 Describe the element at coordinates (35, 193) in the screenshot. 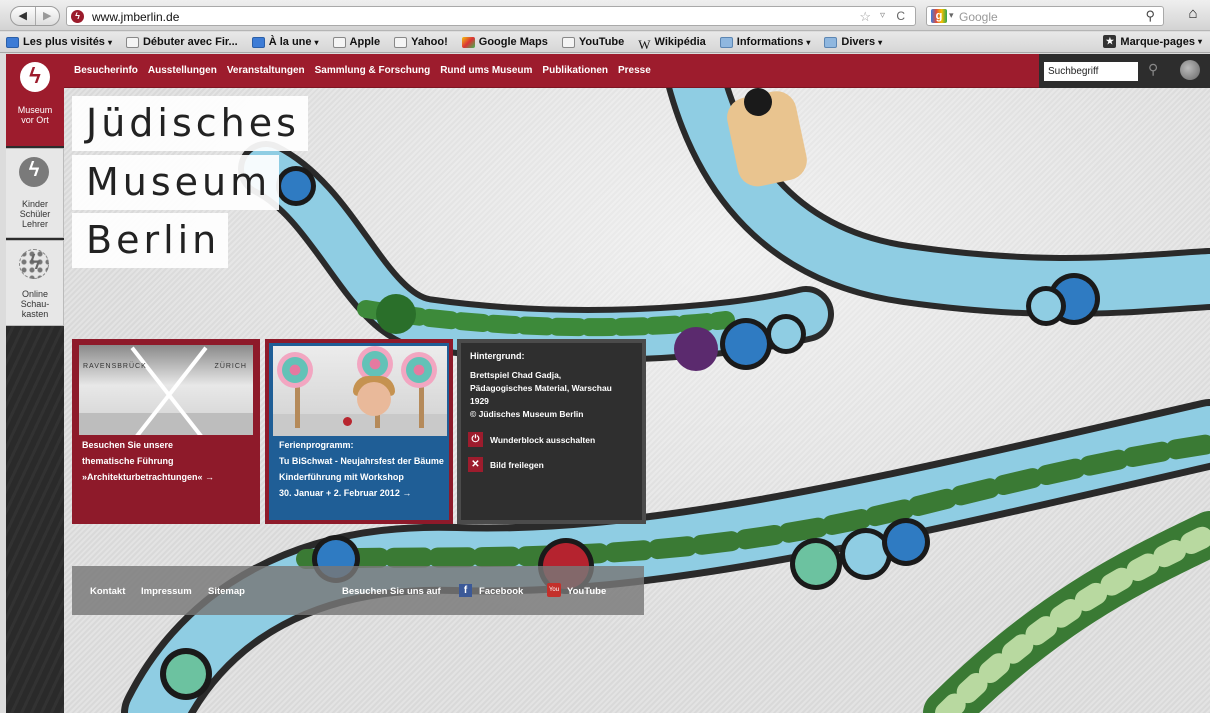

I see `sidebar-item-kinder-schueler-lehrer: Kinder Schüler Lehrer` at that location.